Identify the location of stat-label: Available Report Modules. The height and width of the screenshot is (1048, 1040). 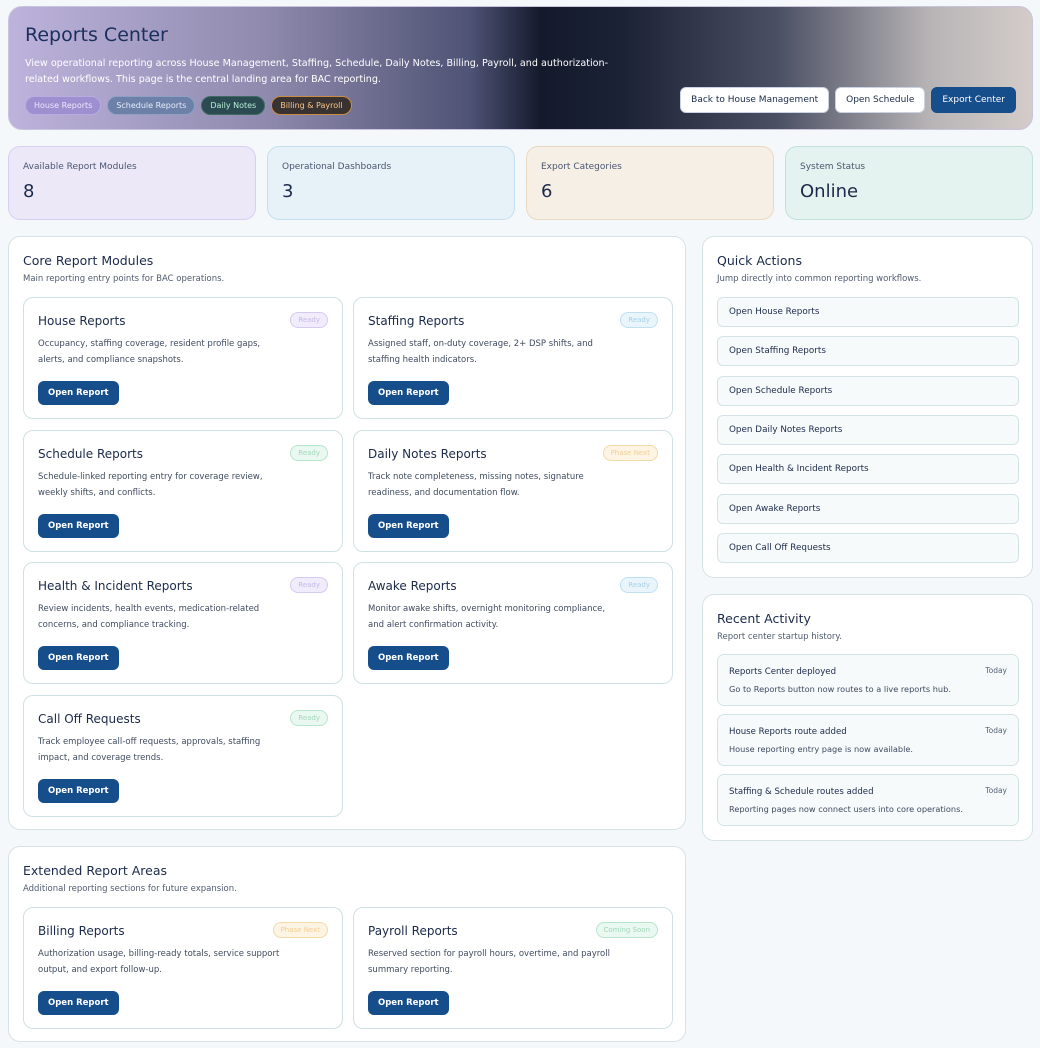
(80, 167).